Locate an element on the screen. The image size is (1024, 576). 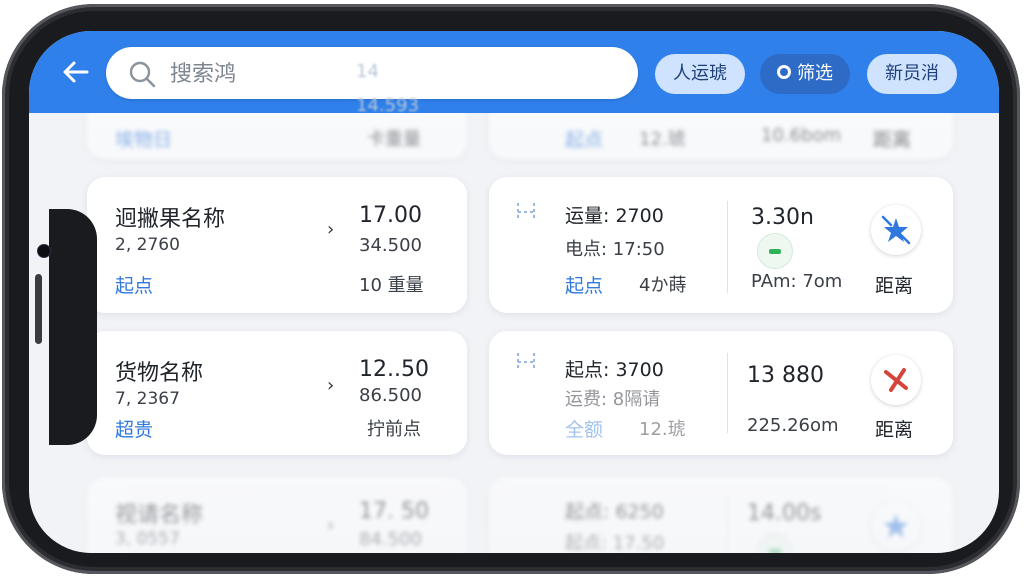
search-bar: 14 14.593 is located at coordinates (372, 81).